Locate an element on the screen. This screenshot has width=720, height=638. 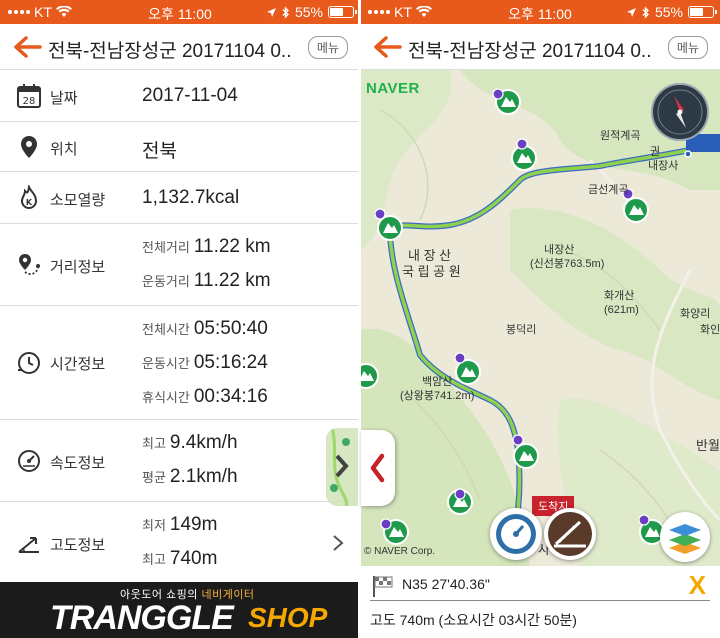
status-bar: KT 오후 11:00 55% is located at coordinates (180, 12).